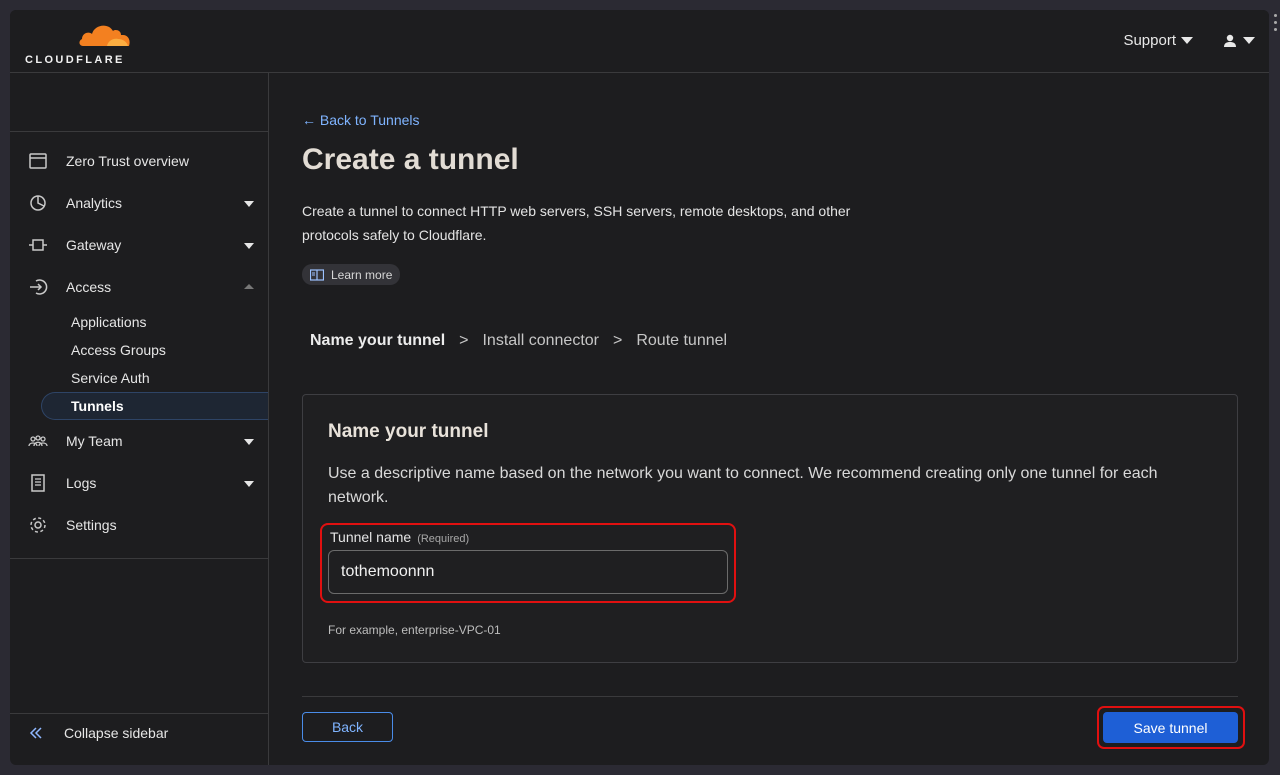 Image resolution: width=1280 pixels, height=775 pixels. I want to click on sidebar-item-label: Analytics, so click(94, 203).